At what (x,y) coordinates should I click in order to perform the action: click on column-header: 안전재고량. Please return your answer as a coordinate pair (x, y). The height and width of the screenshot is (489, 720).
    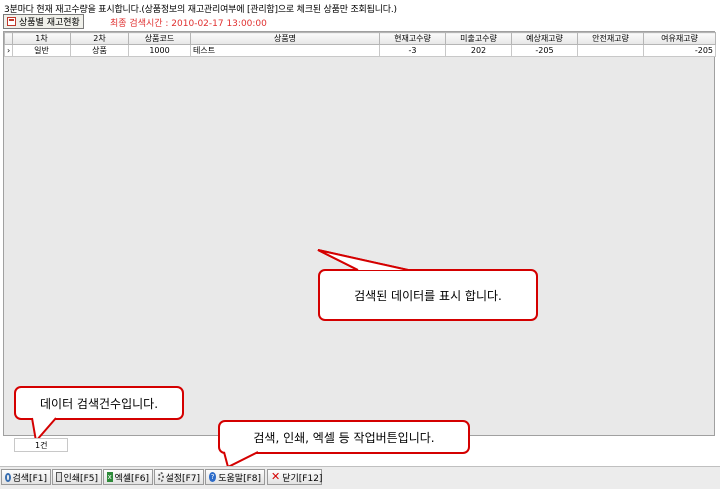
    Looking at the image, I should click on (610, 38).